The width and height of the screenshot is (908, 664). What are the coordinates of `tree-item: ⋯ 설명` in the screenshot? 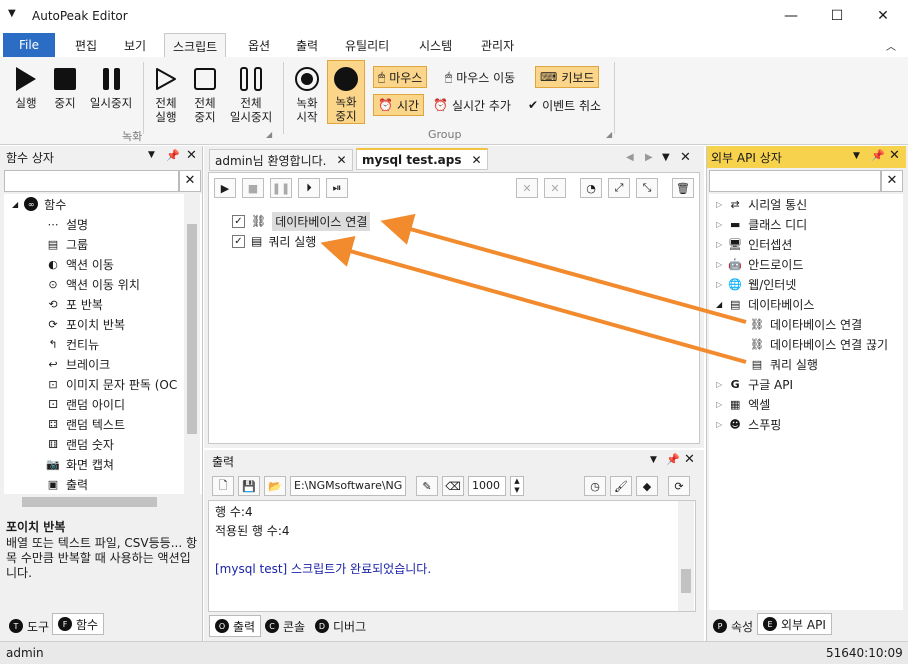 It's located at (67, 224).